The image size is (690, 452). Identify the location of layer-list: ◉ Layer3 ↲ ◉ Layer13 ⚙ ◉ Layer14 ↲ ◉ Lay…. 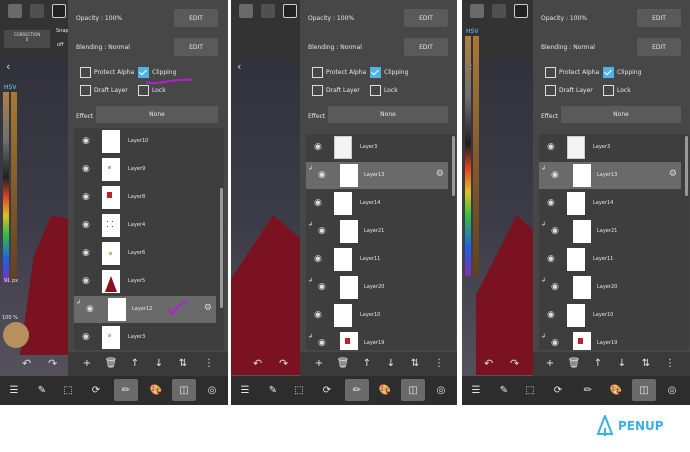
(614, 242).